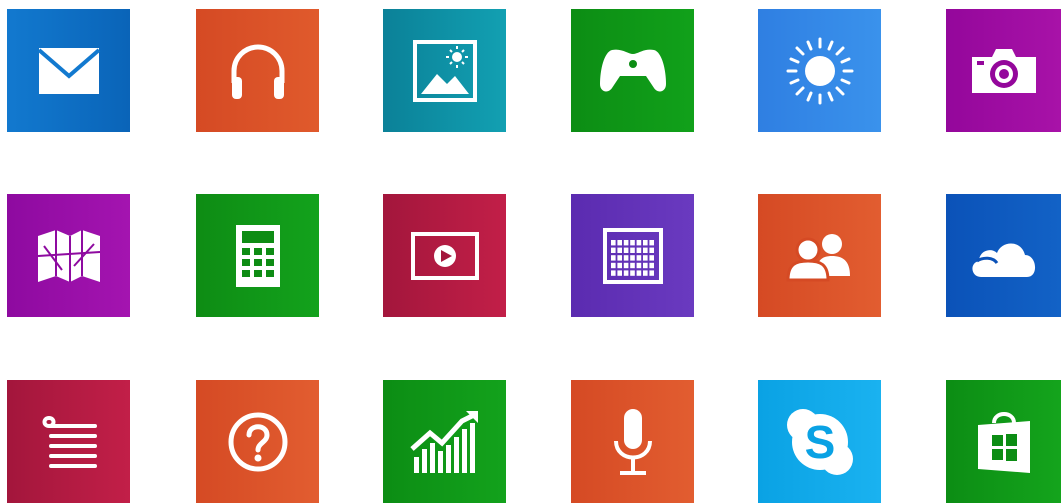 The height and width of the screenshot is (503, 1061). What do you see at coordinates (1003, 260) in the screenshot?
I see `cloud-icon` at bounding box center [1003, 260].